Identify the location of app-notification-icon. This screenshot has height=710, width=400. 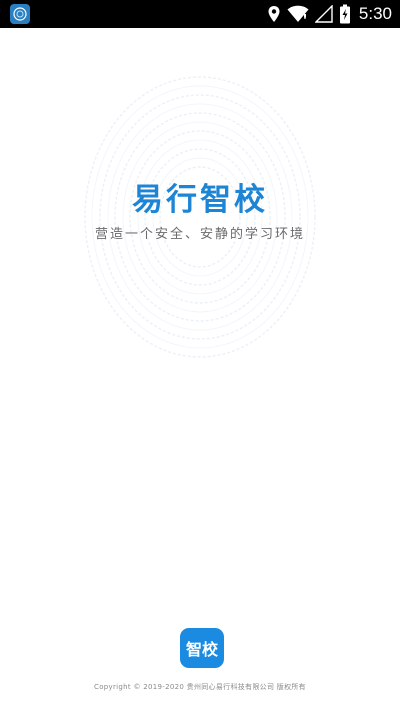
(20, 14).